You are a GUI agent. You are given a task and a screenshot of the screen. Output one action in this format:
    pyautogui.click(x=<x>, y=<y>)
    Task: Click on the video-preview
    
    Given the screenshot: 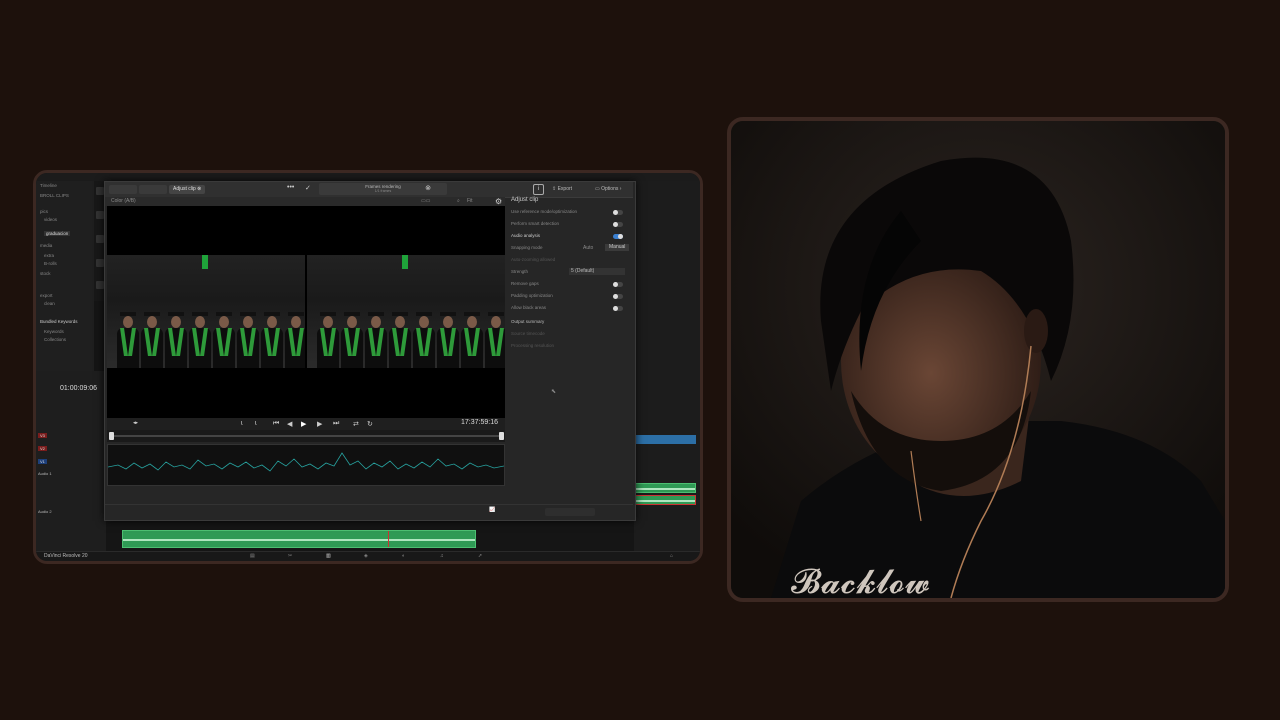 What is the action you would take?
    pyautogui.click(x=306, y=312)
    